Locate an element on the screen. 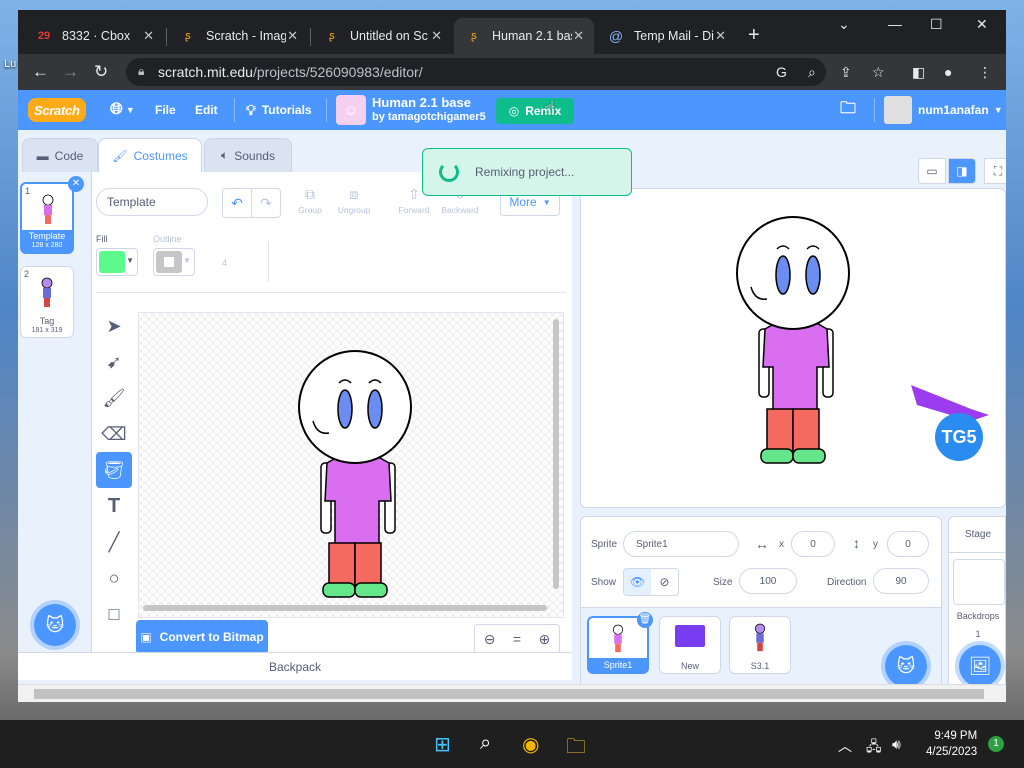 This screenshot has width=1024, height=768. share-icon: ⇪ is located at coordinates (846, 72).